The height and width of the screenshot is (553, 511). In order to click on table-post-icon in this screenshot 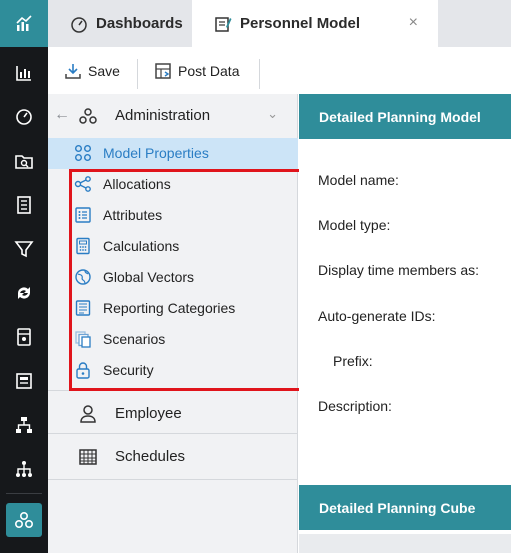, I will do `click(163, 70)`.